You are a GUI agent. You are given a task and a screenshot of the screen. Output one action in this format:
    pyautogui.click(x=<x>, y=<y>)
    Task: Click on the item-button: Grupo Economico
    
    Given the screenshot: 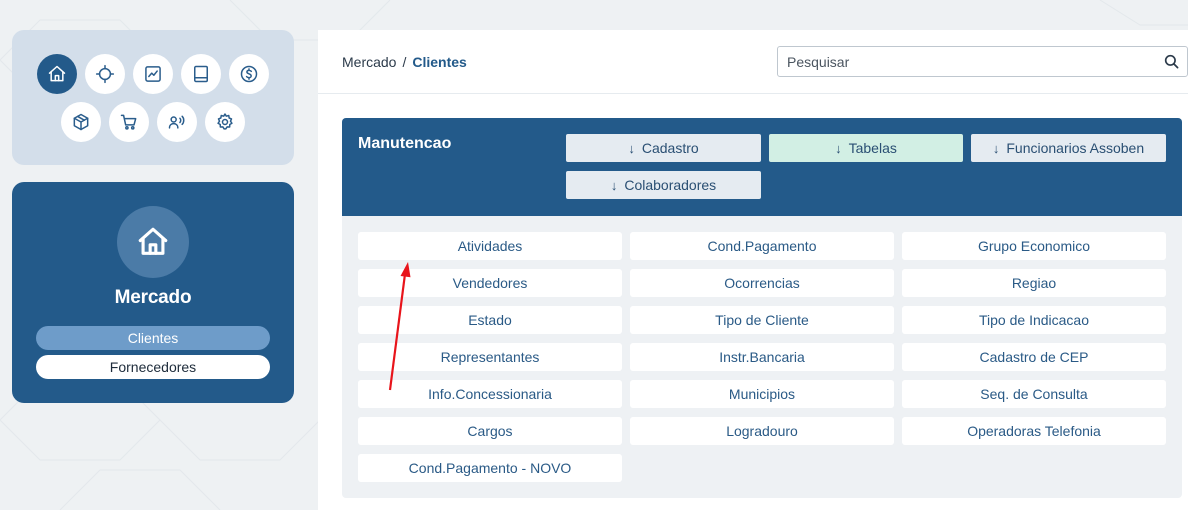 What is the action you would take?
    pyautogui.click(x=1034, y=246)
    